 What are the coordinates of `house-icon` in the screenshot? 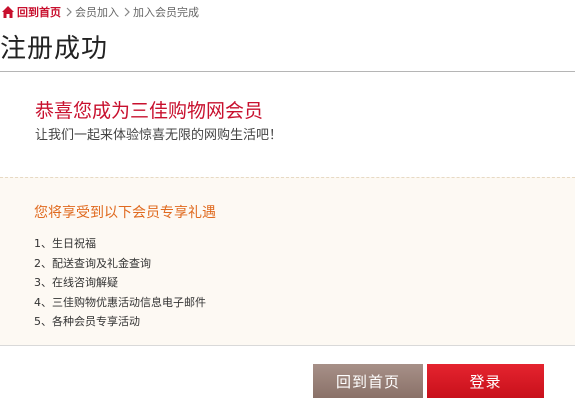 It's located at (8, 12).